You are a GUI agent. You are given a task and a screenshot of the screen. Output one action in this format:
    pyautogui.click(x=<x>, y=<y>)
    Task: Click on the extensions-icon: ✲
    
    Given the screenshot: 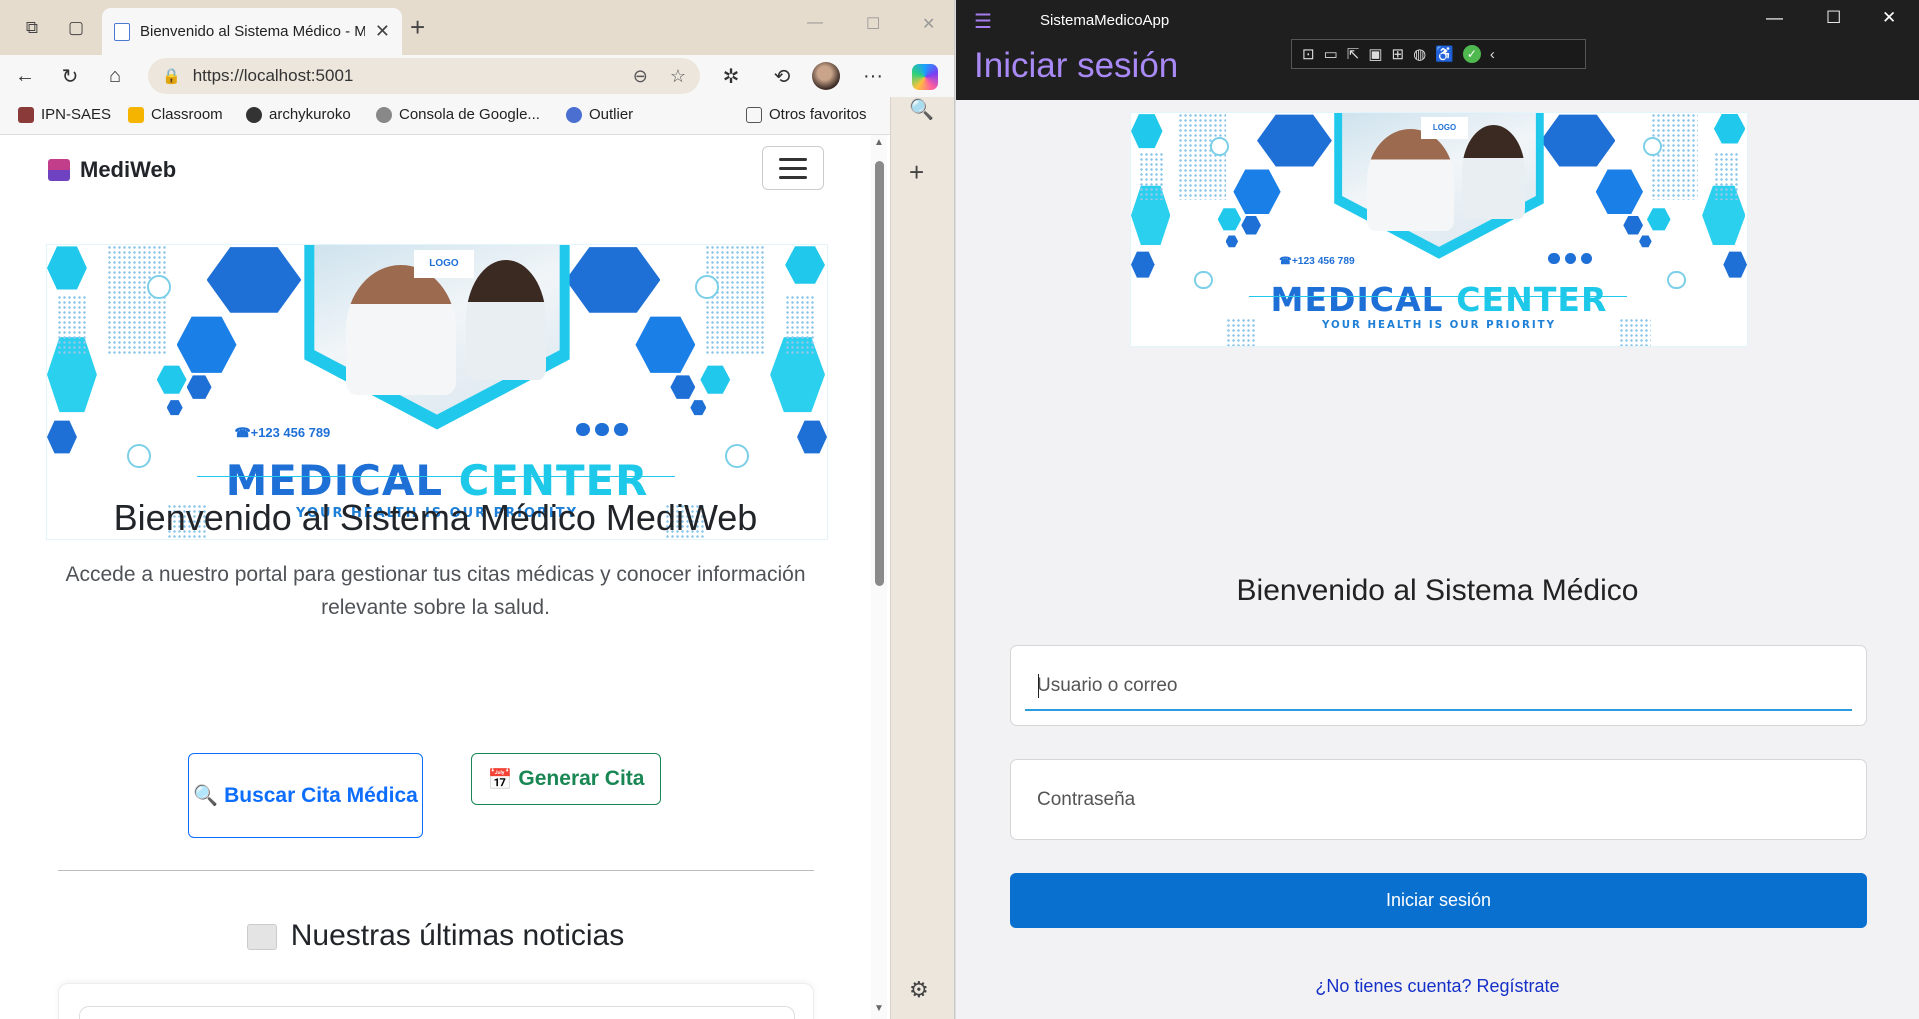 What is the action you would take?
    pyautogui.click(x=731, y=76)
    